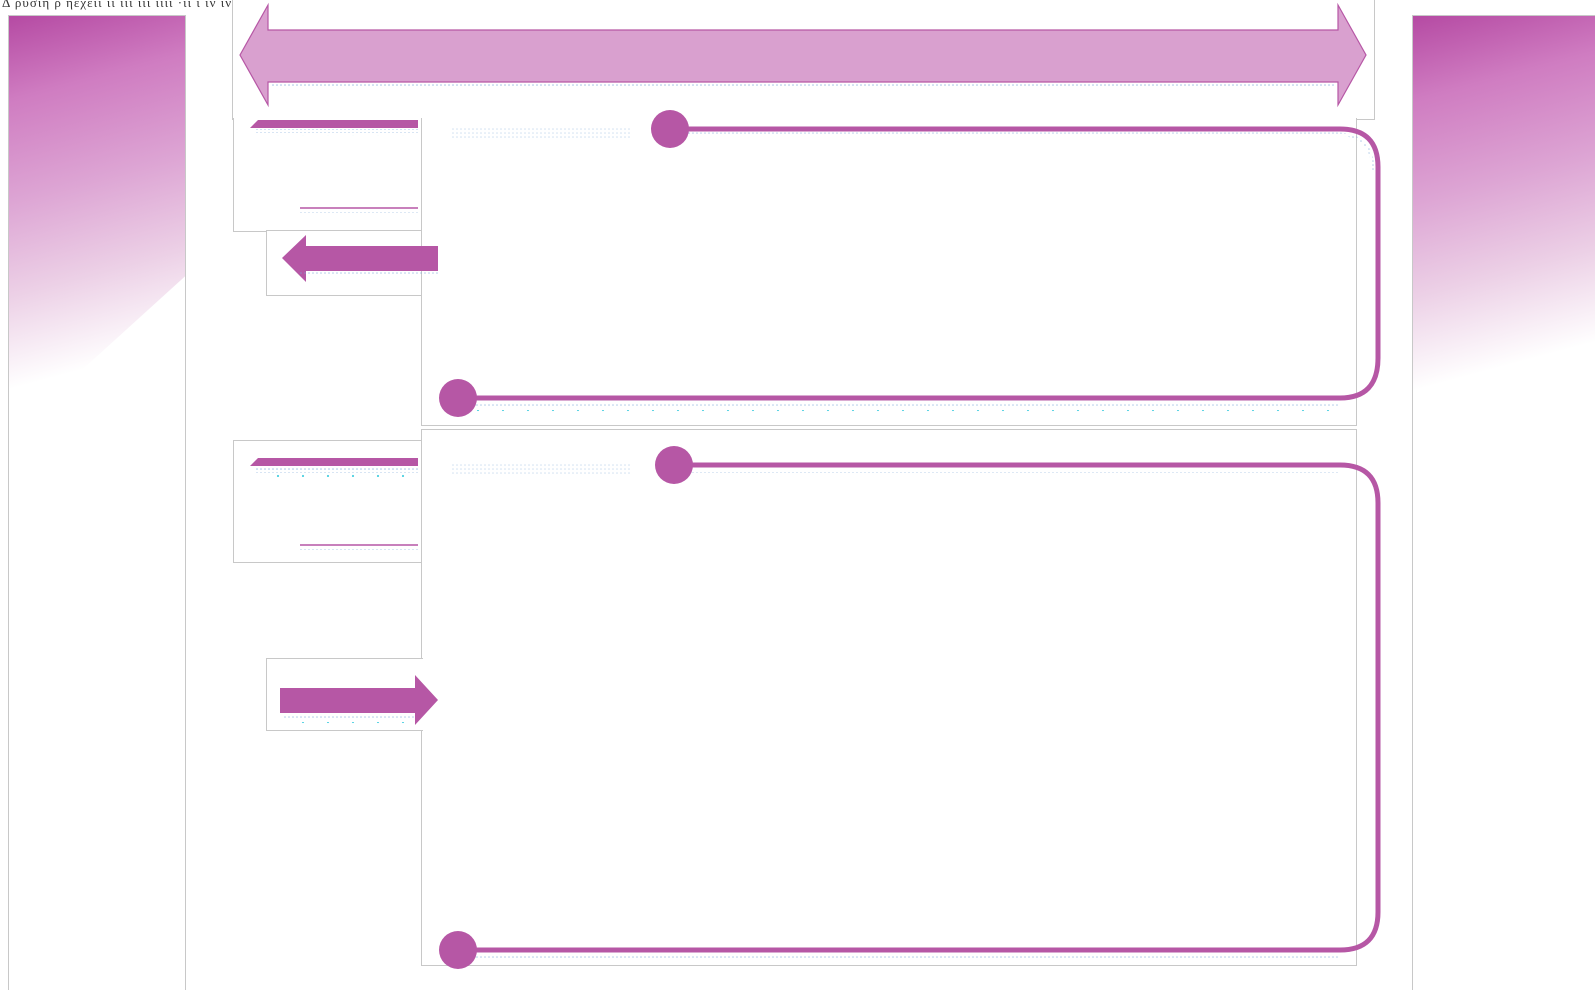  I want to click on double-arrow-banner, so click(803, 55).